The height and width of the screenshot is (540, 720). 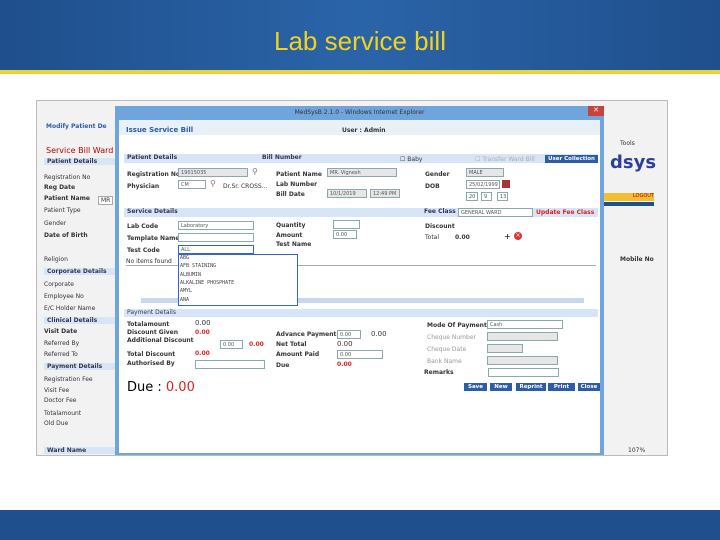 What do you see at coordinates (80, 150) in the screenshot?
I see `service-bill-title: Service Bill Ward` at bounding box center [80, 150].